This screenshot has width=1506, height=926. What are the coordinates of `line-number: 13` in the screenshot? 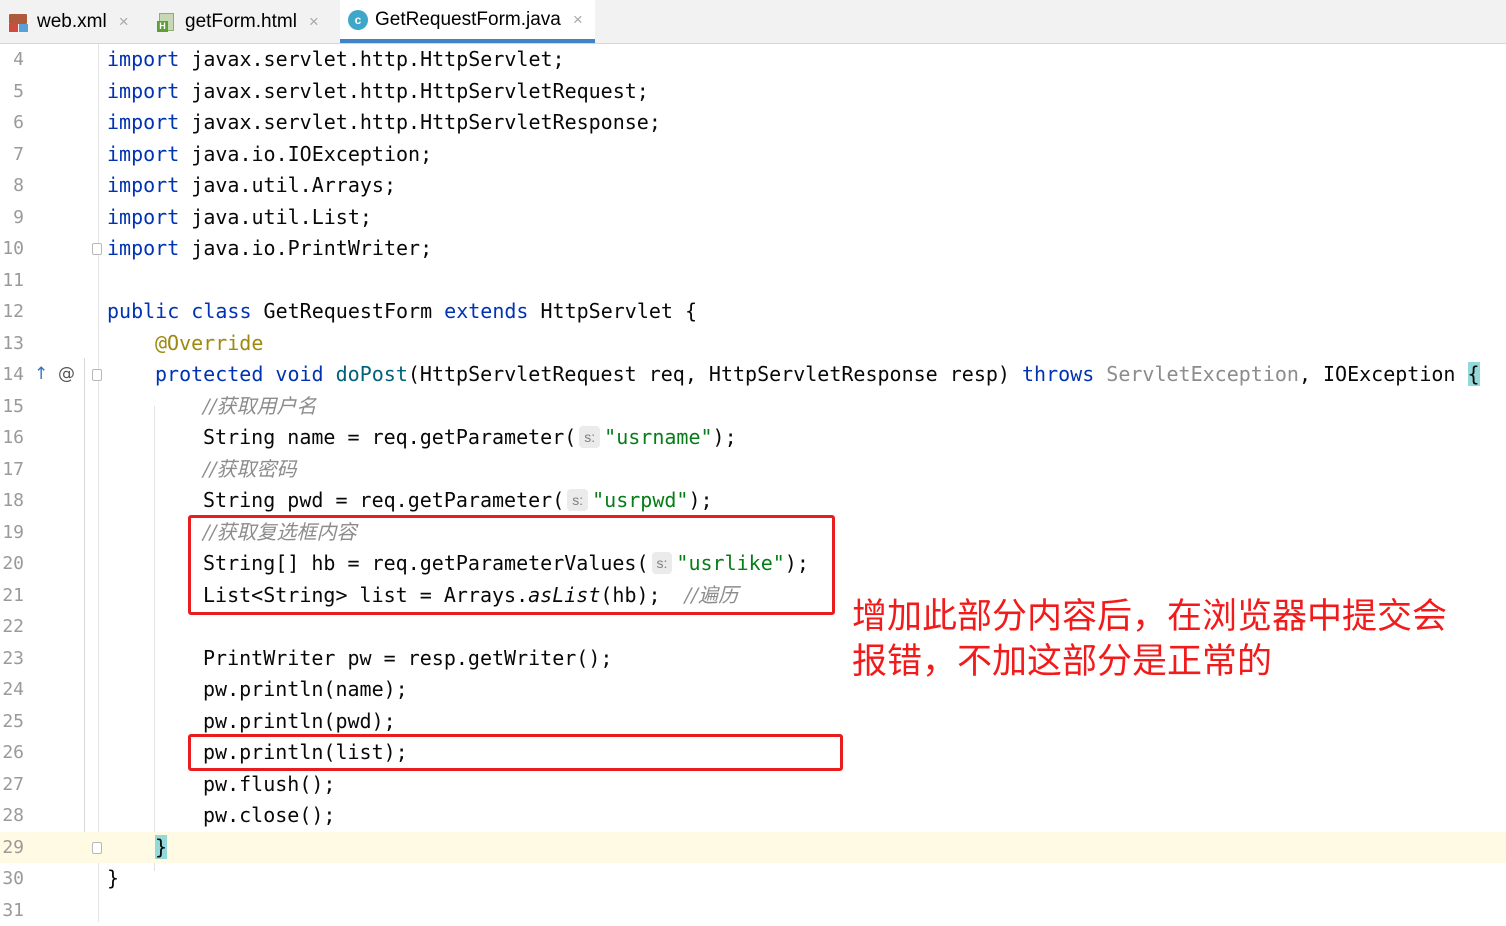 It's located at (12, 344).